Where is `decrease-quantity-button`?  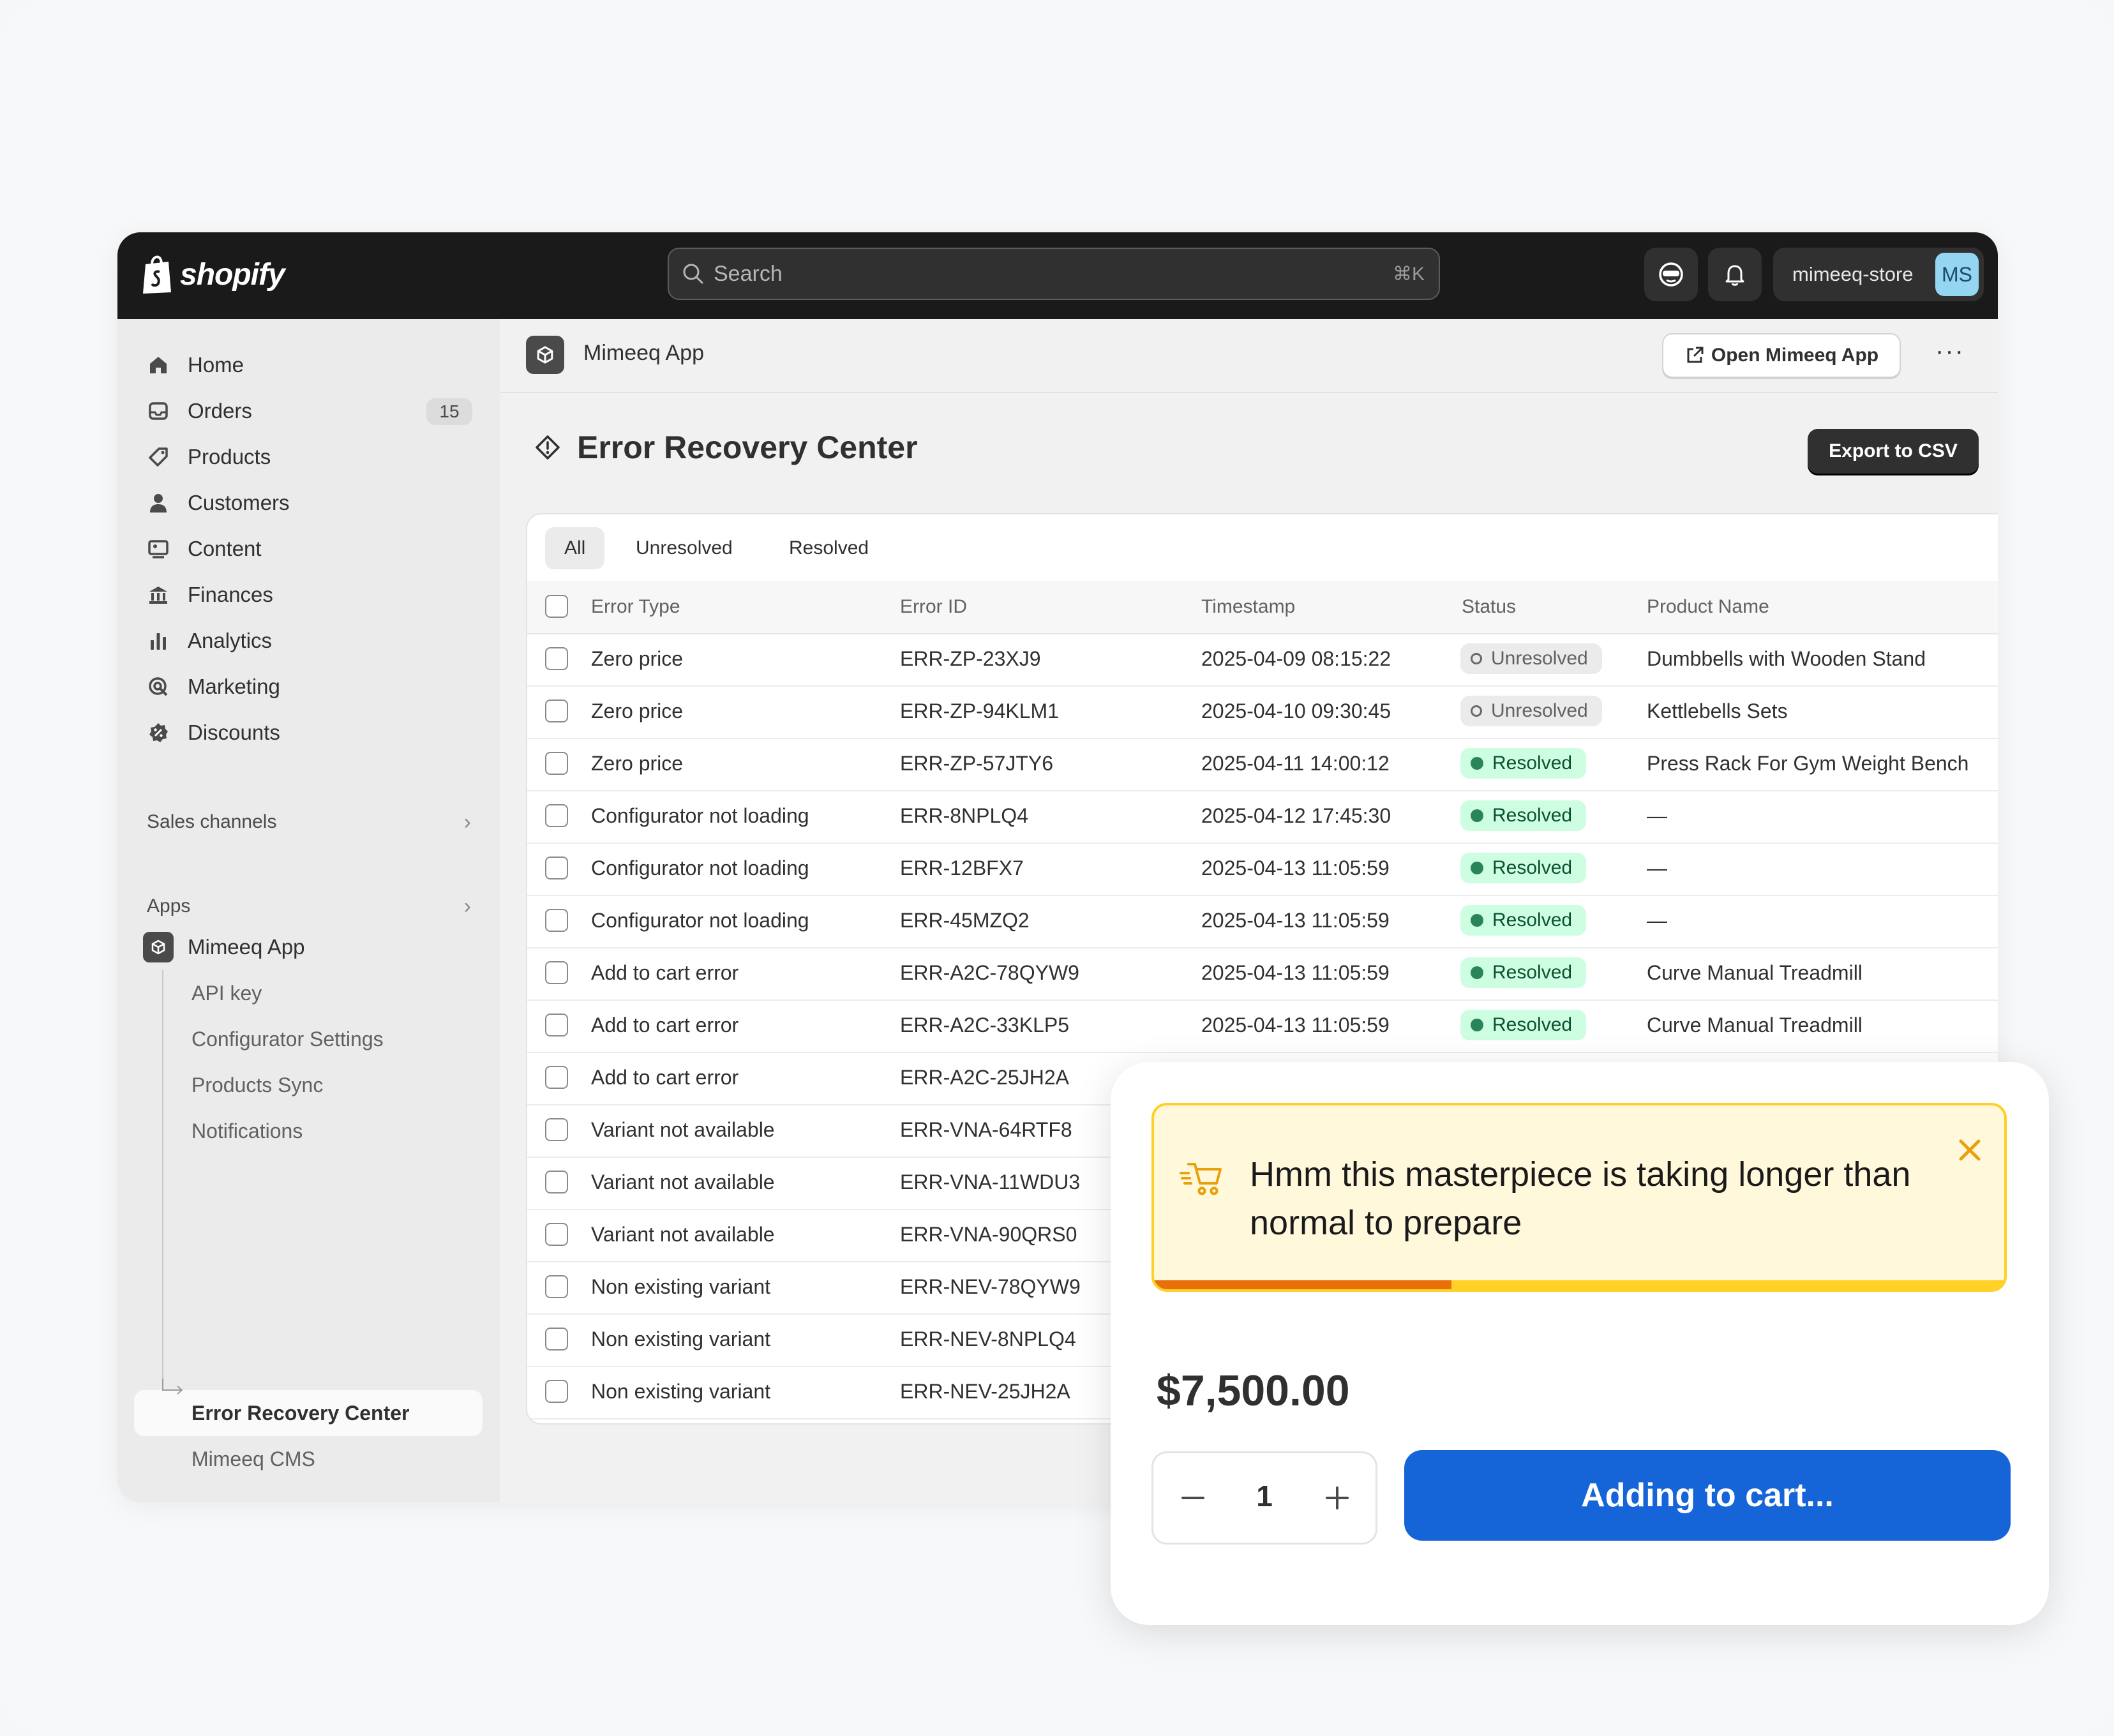 decrease-quantity-button is located at coordinates (1193, 1498).